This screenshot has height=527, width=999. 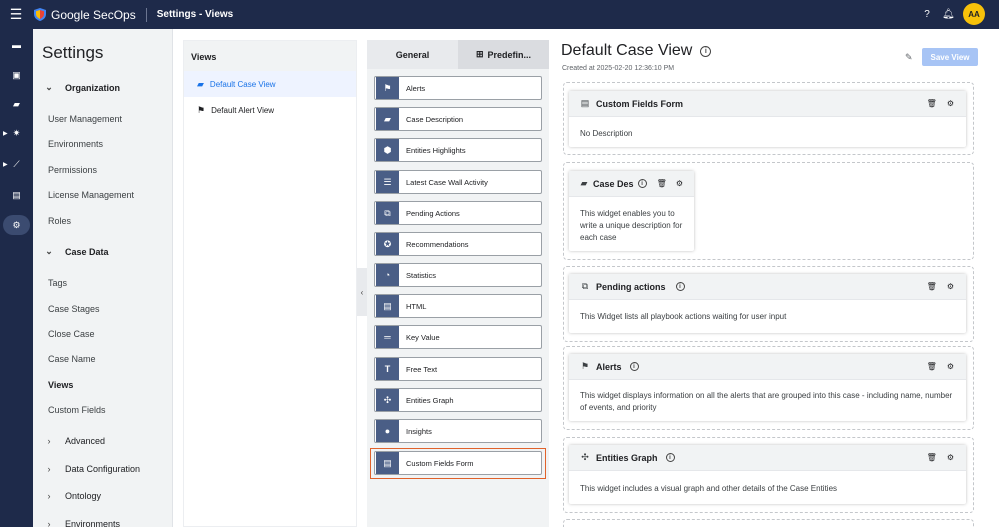 I want to click on pencil-icon: ✎, so click(x=909, y=57).